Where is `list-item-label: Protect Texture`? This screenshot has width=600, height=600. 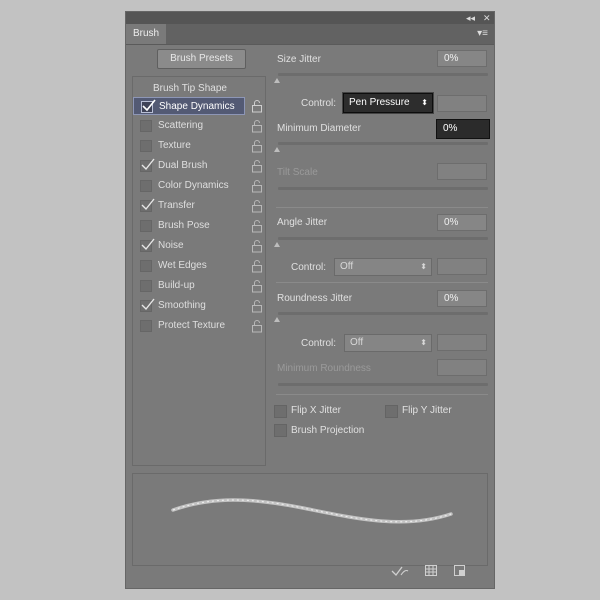 list-item-label: Protect Texture is located at coordinates (192, 325).